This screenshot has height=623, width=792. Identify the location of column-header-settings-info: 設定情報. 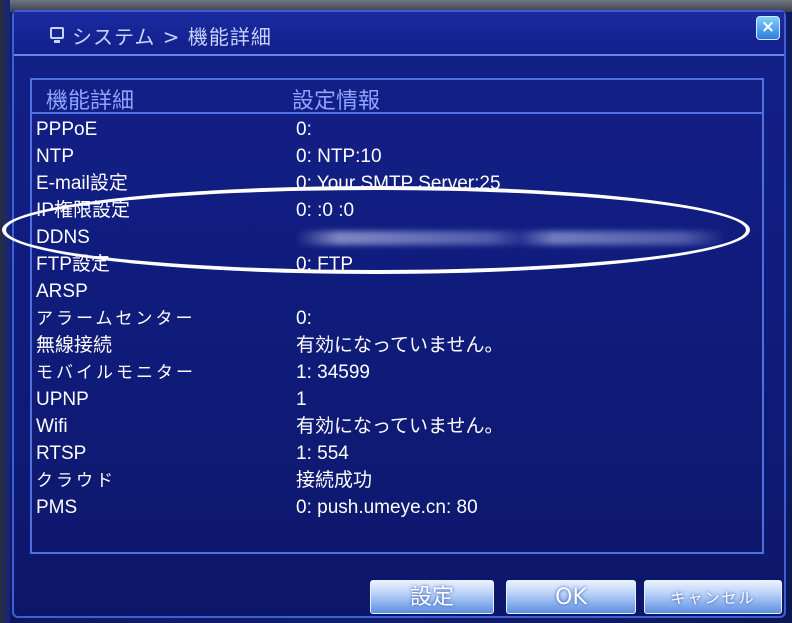
(336, 101).